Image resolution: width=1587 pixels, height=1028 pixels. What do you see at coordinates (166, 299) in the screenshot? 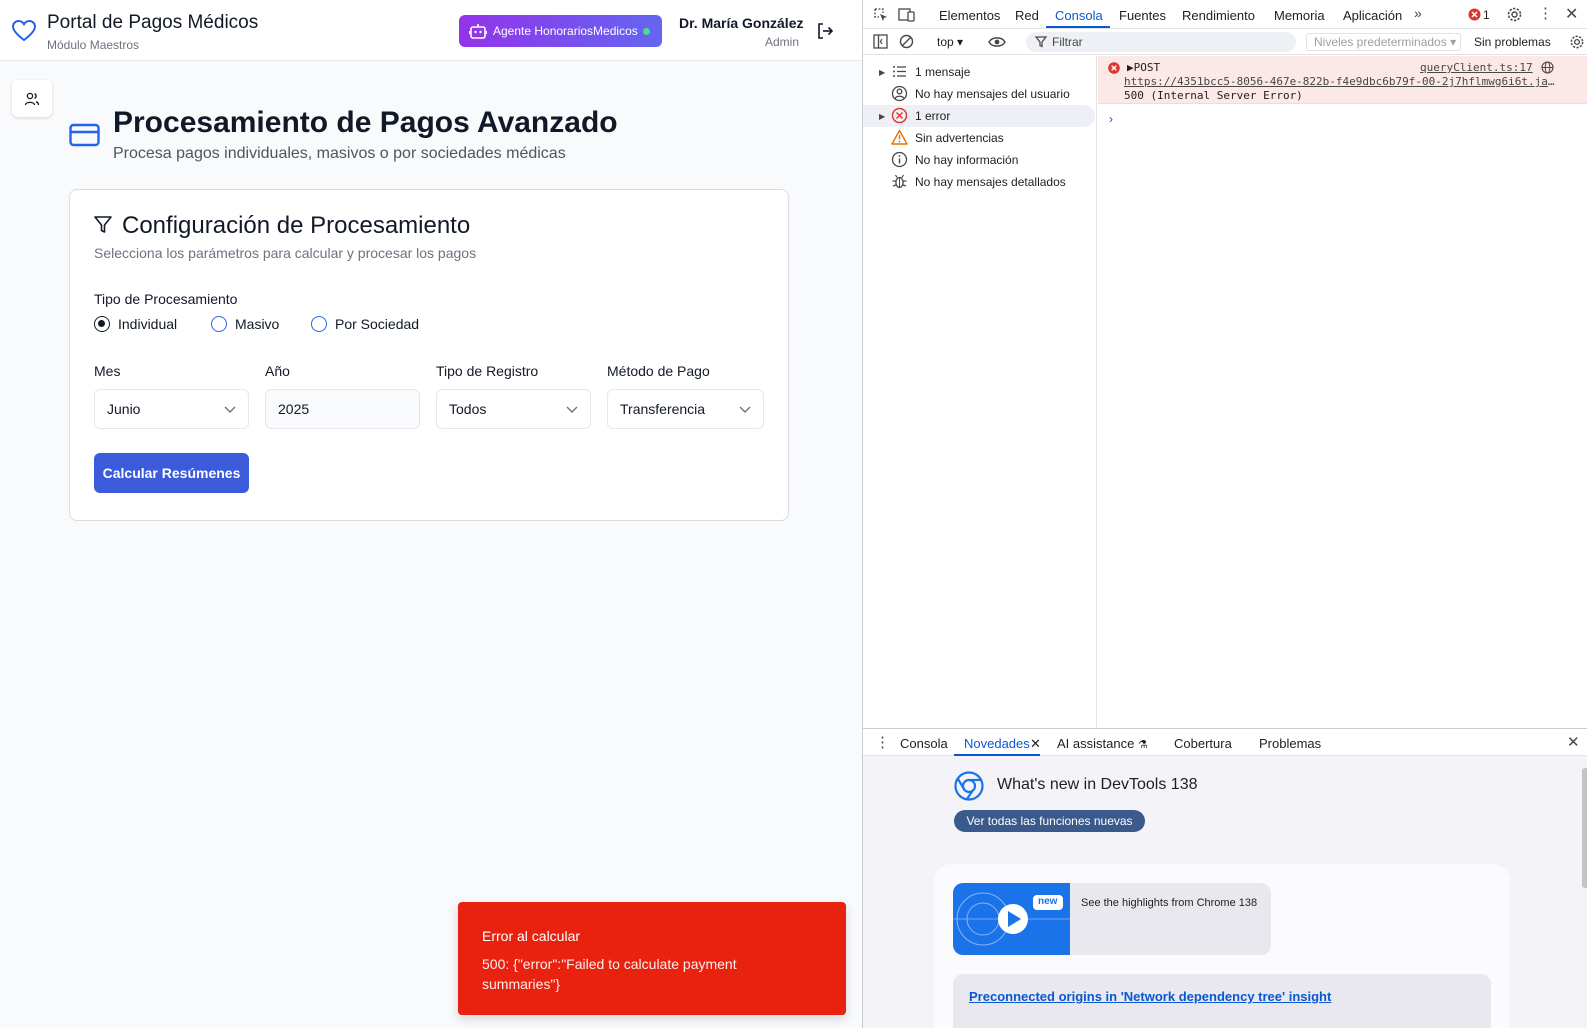
I see `processing-type-label: Tipo de Procesamiento` at bounding box center [166, 299].